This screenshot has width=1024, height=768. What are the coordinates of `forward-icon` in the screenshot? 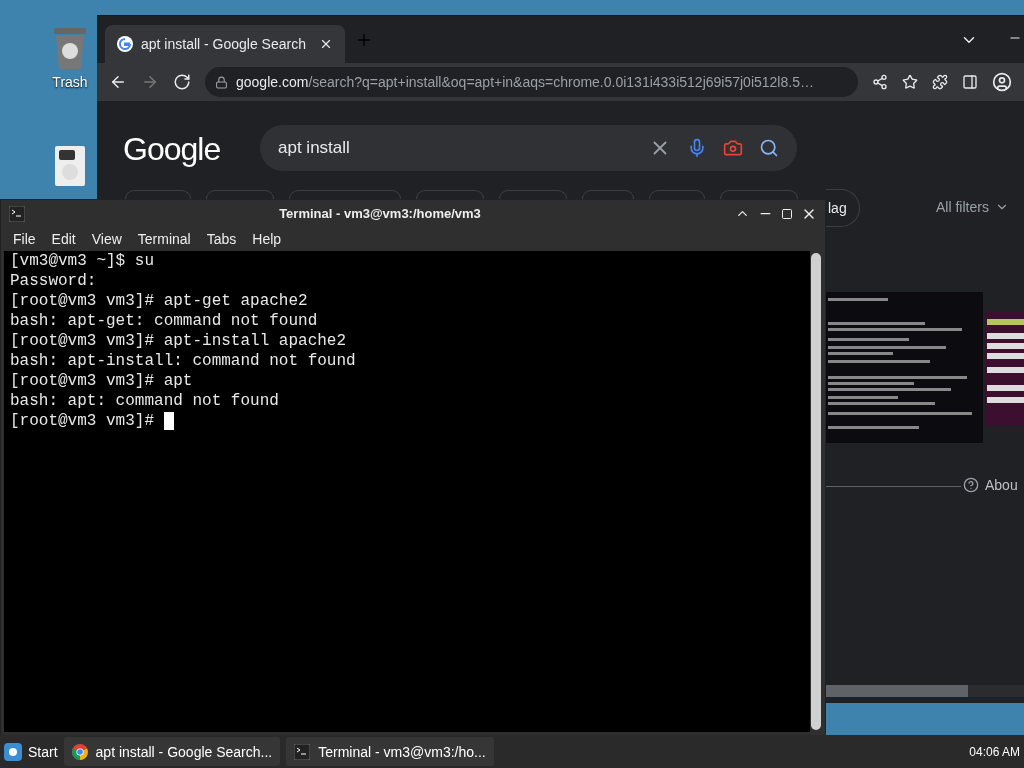 It's located at (150, 82).